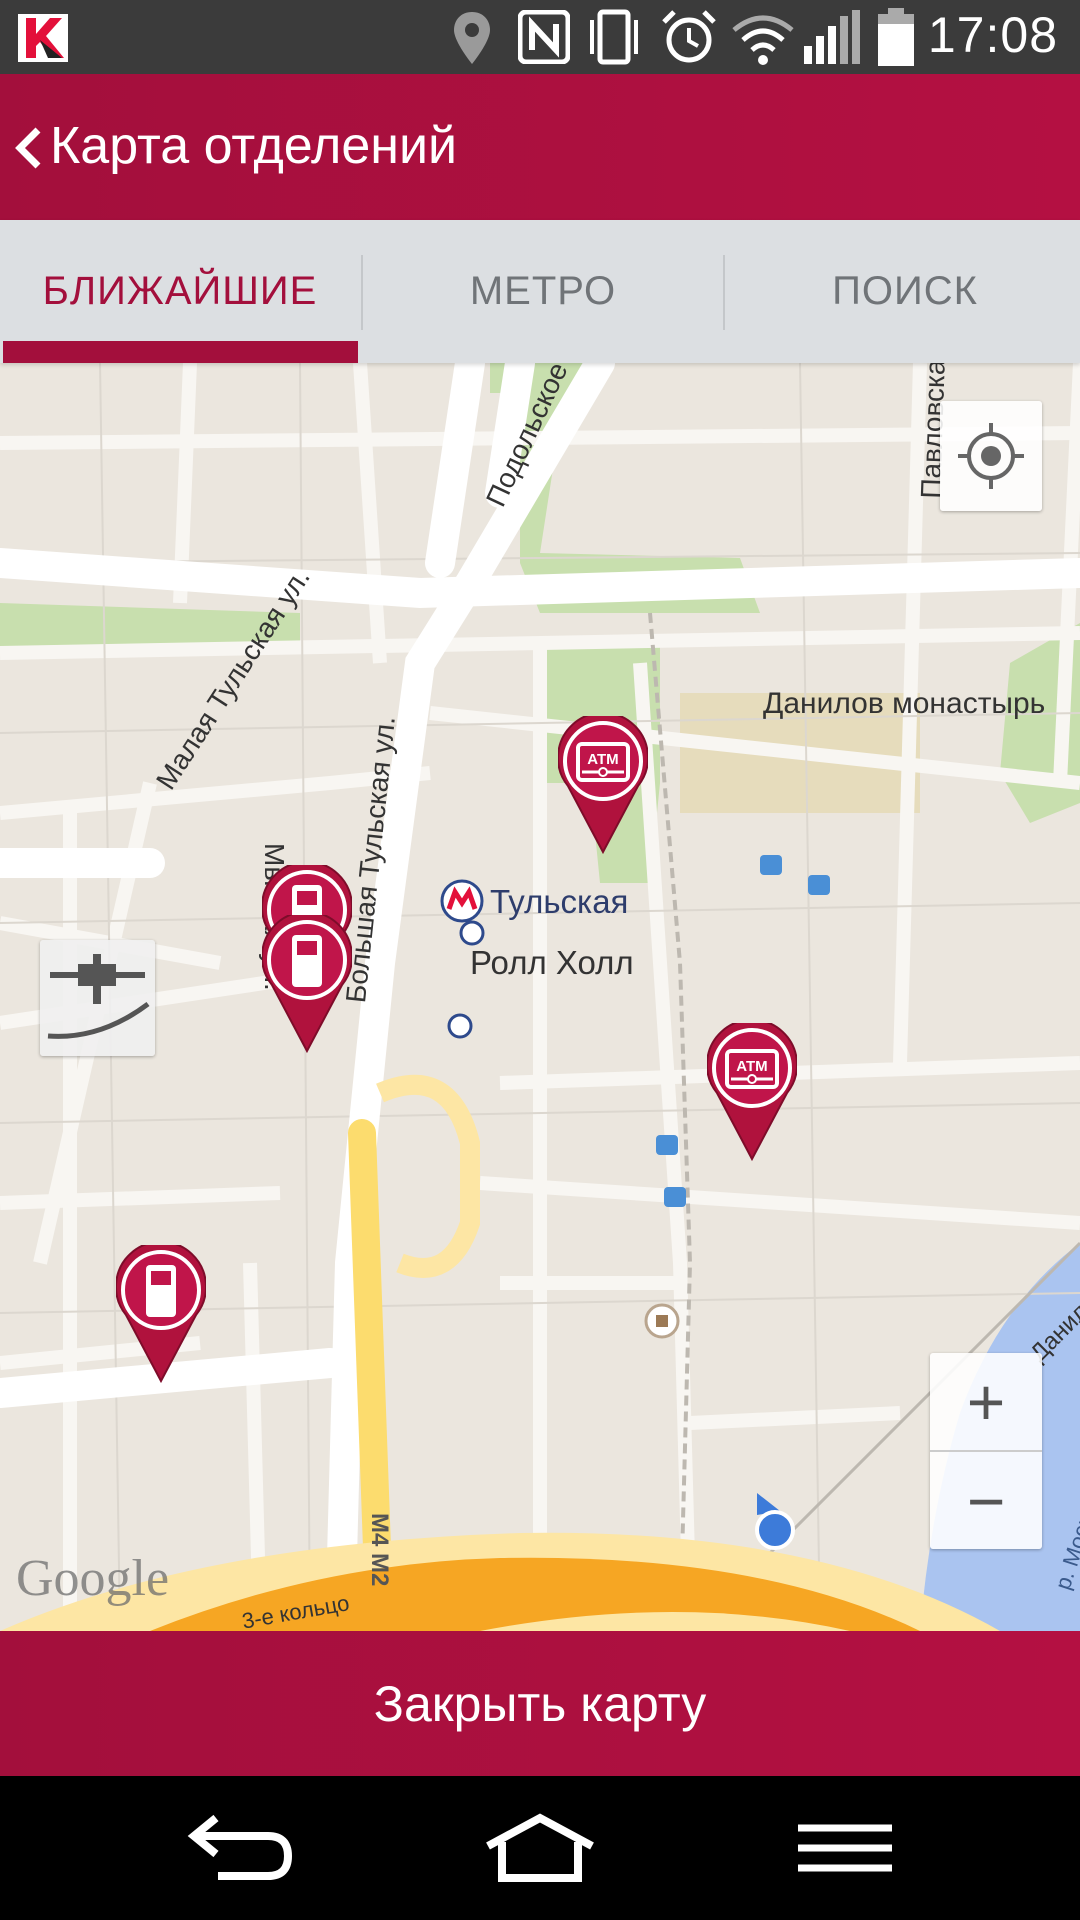 The width and height of the screenshot is (1080, 1920). Describe the element at coordinates (689, 36) in the screenshot. I see `alarm-icon` at that location.